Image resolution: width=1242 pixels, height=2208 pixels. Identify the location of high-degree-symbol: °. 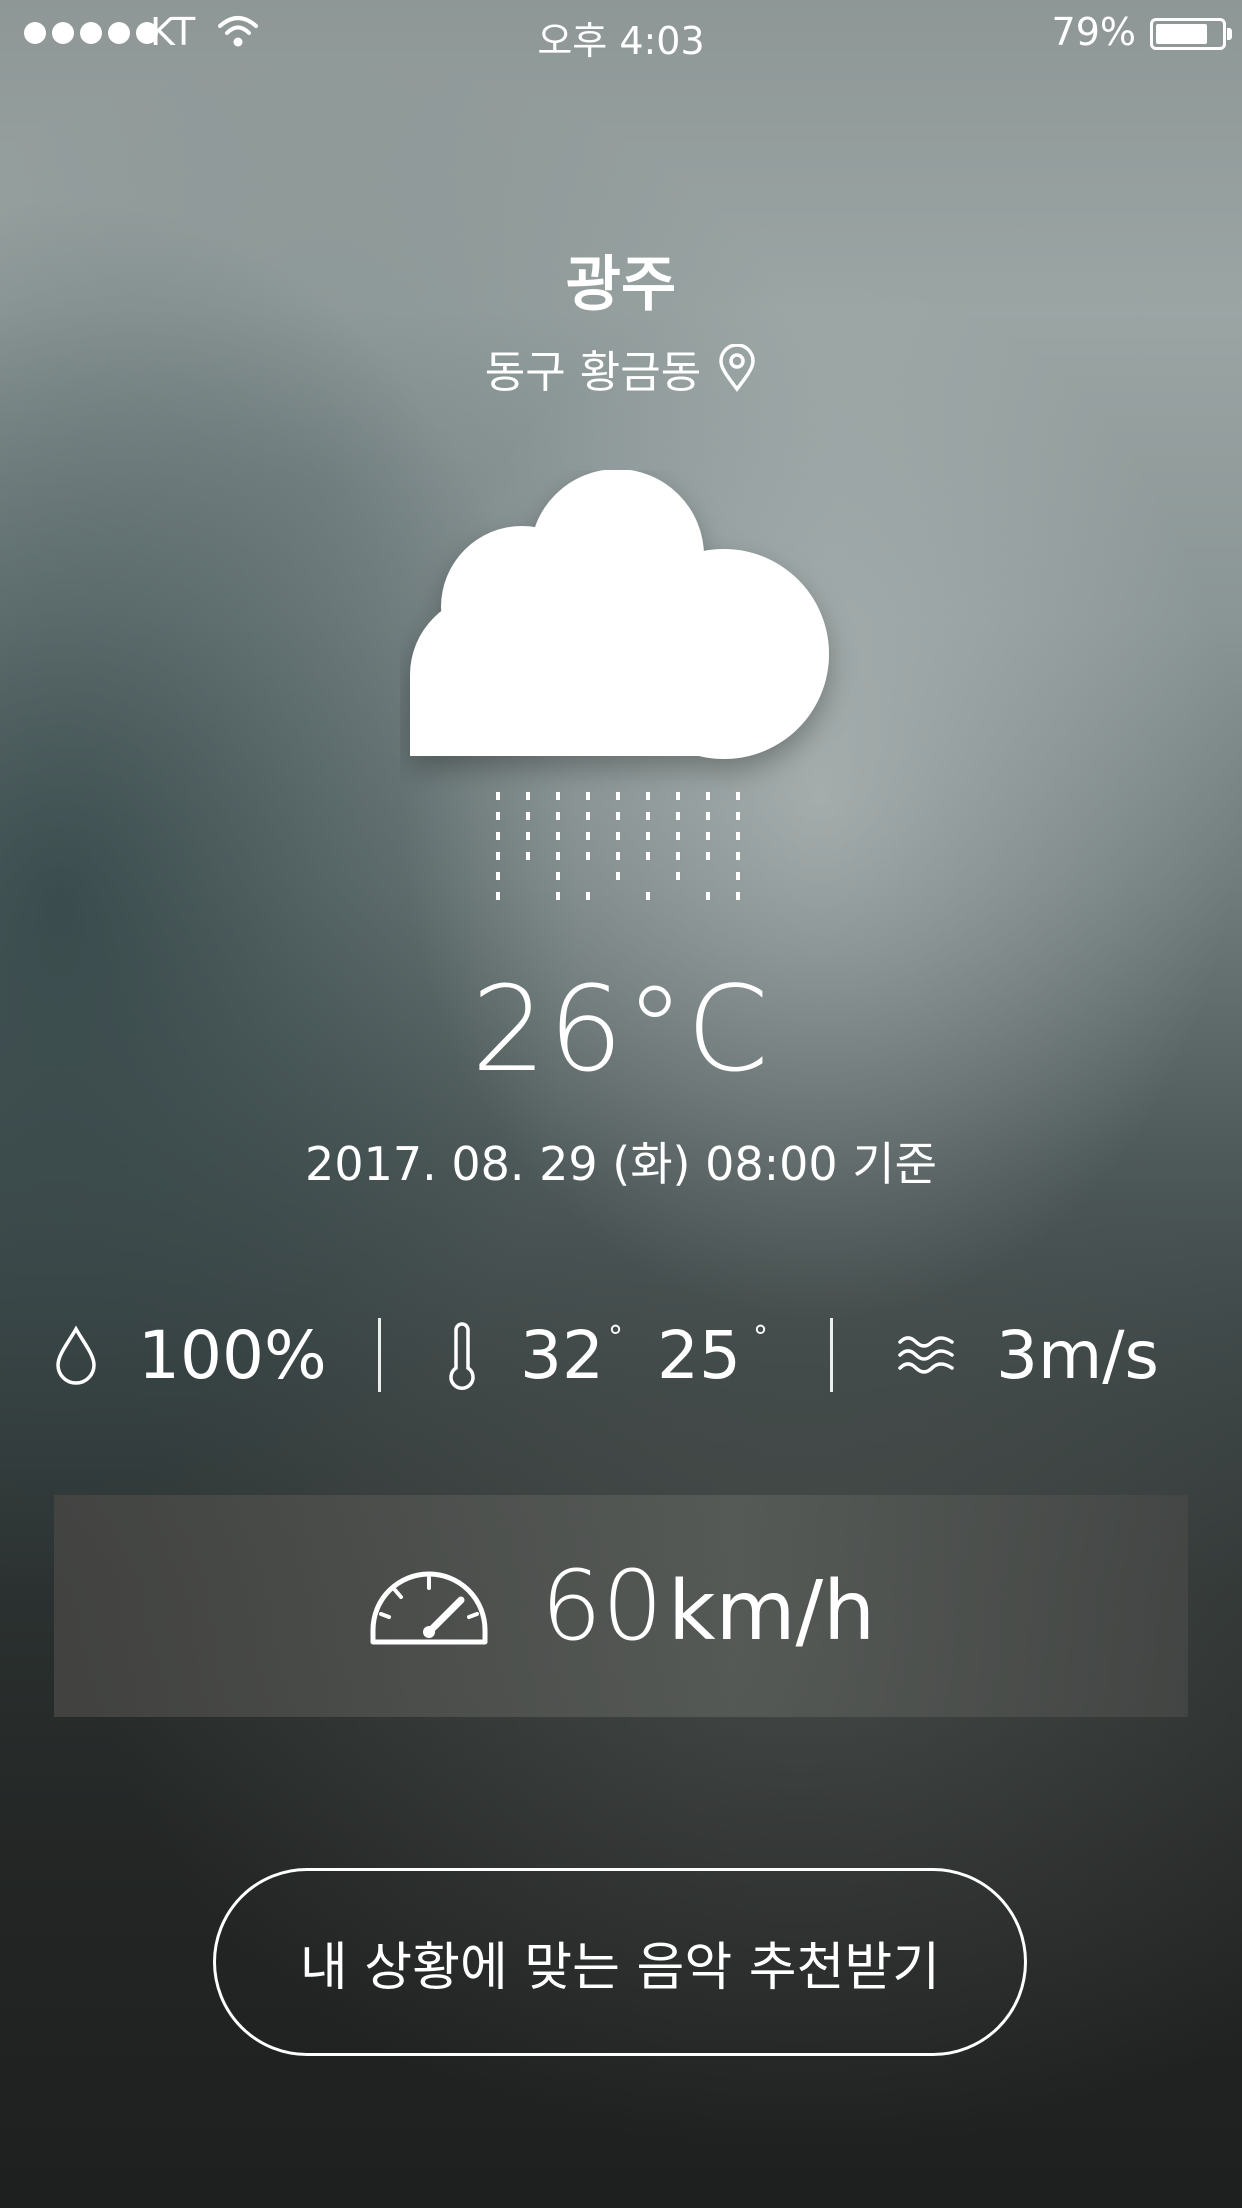
(615, 1337).